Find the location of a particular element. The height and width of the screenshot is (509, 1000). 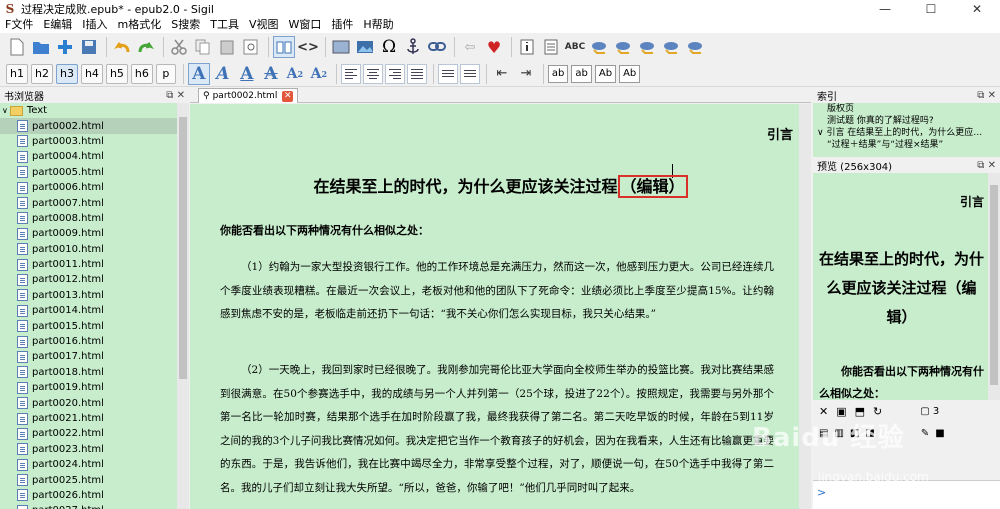

pencil-icon: ✎ is located at coordinates (925, 433).